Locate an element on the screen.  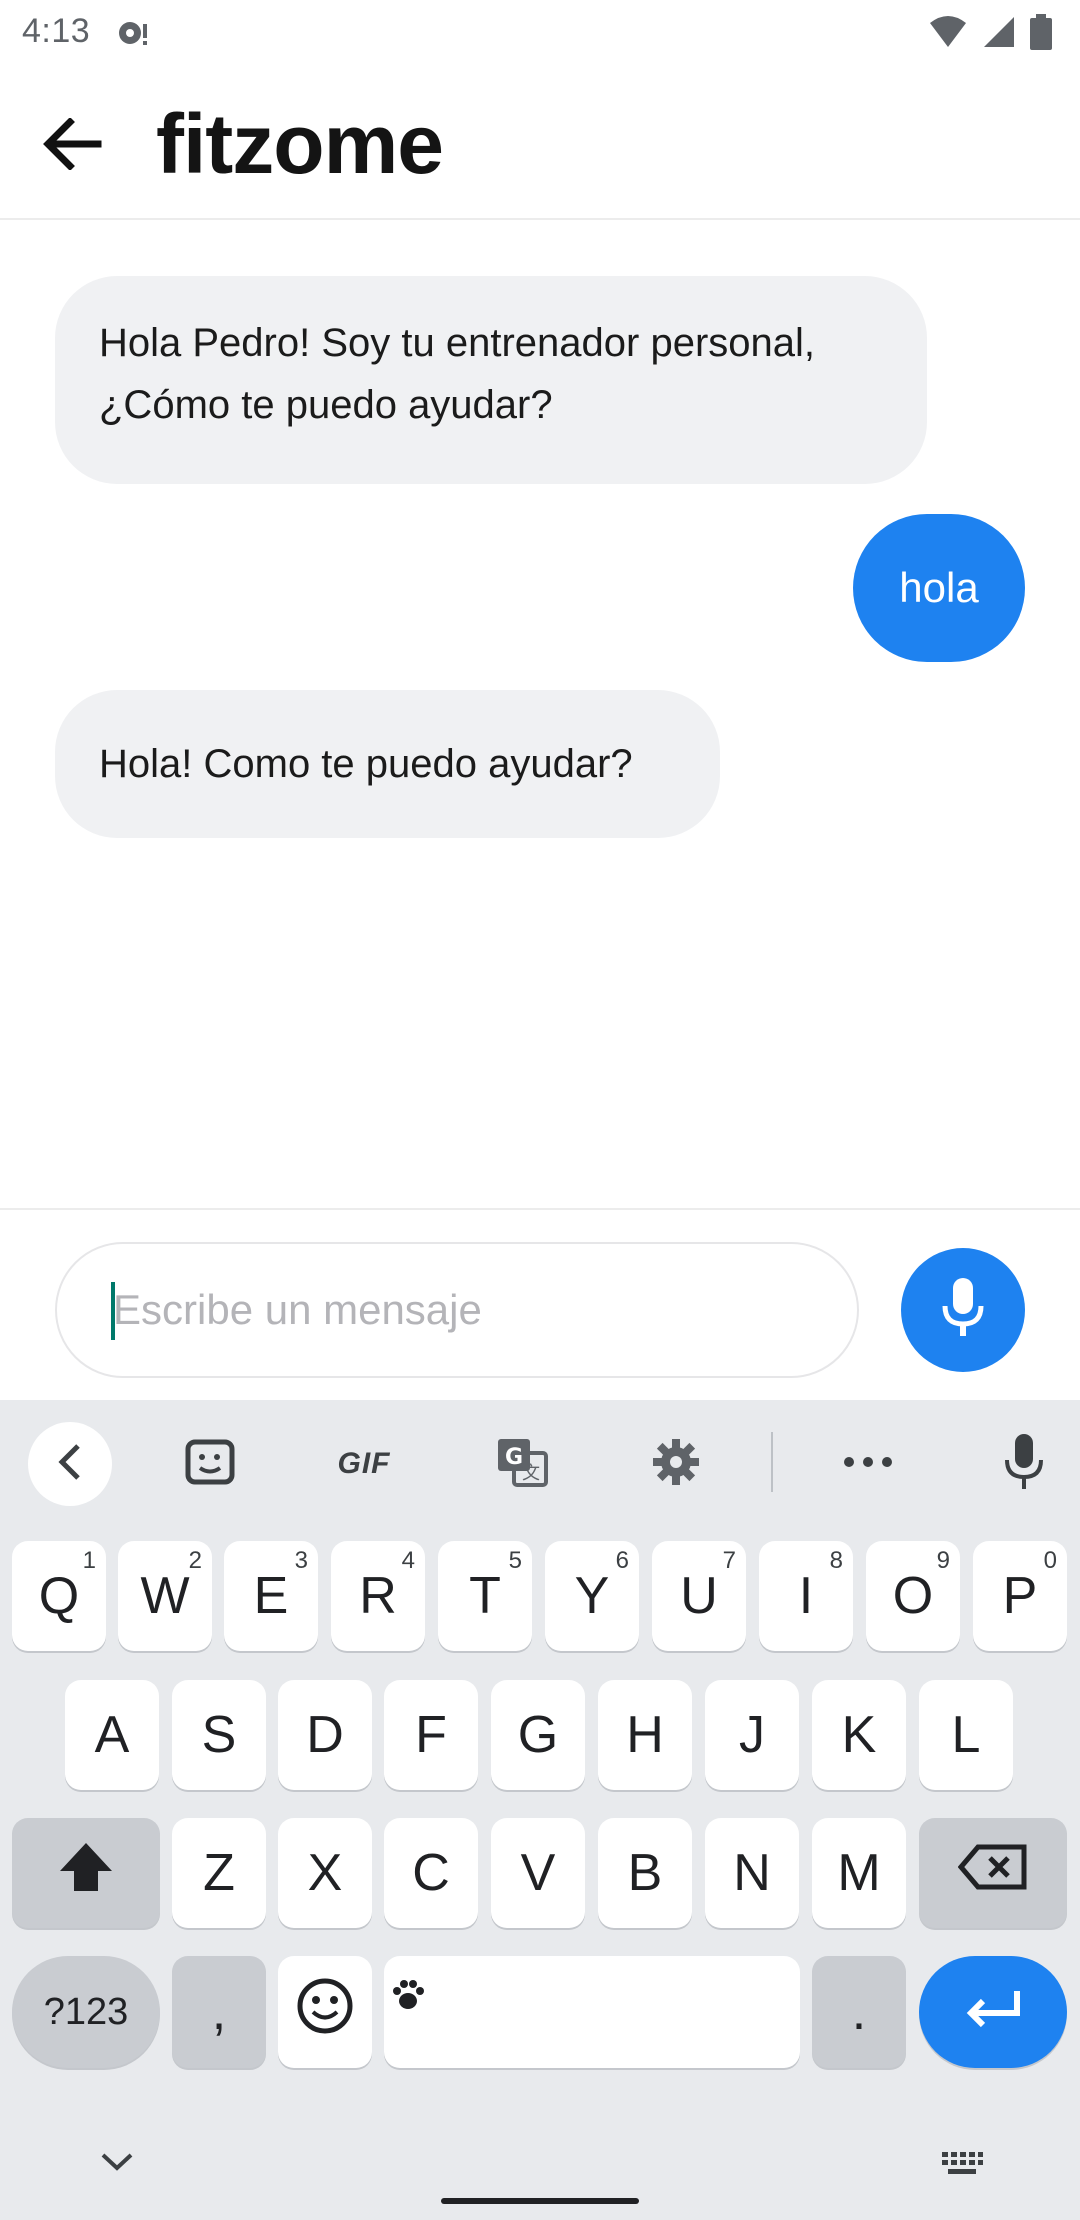
paw-icon is located at coordinates (408, 1994).